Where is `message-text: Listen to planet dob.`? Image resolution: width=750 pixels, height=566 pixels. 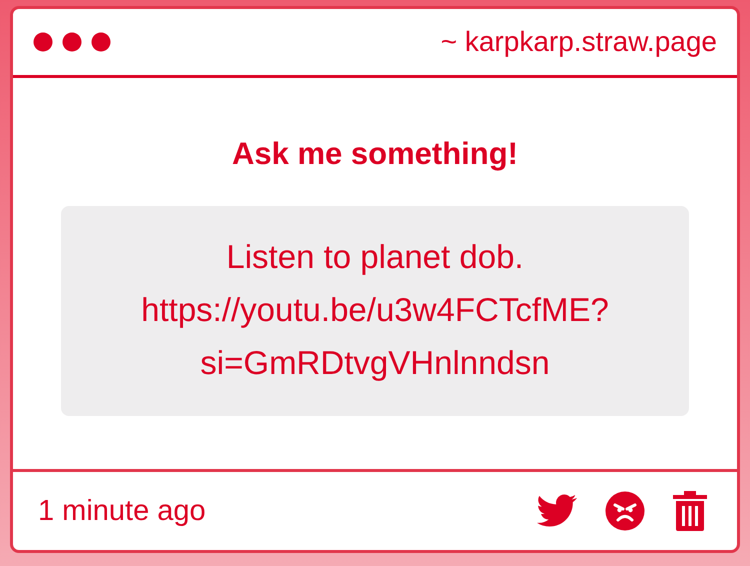 message-text: Listen to planet dob. is located at coordinates (375, 257).